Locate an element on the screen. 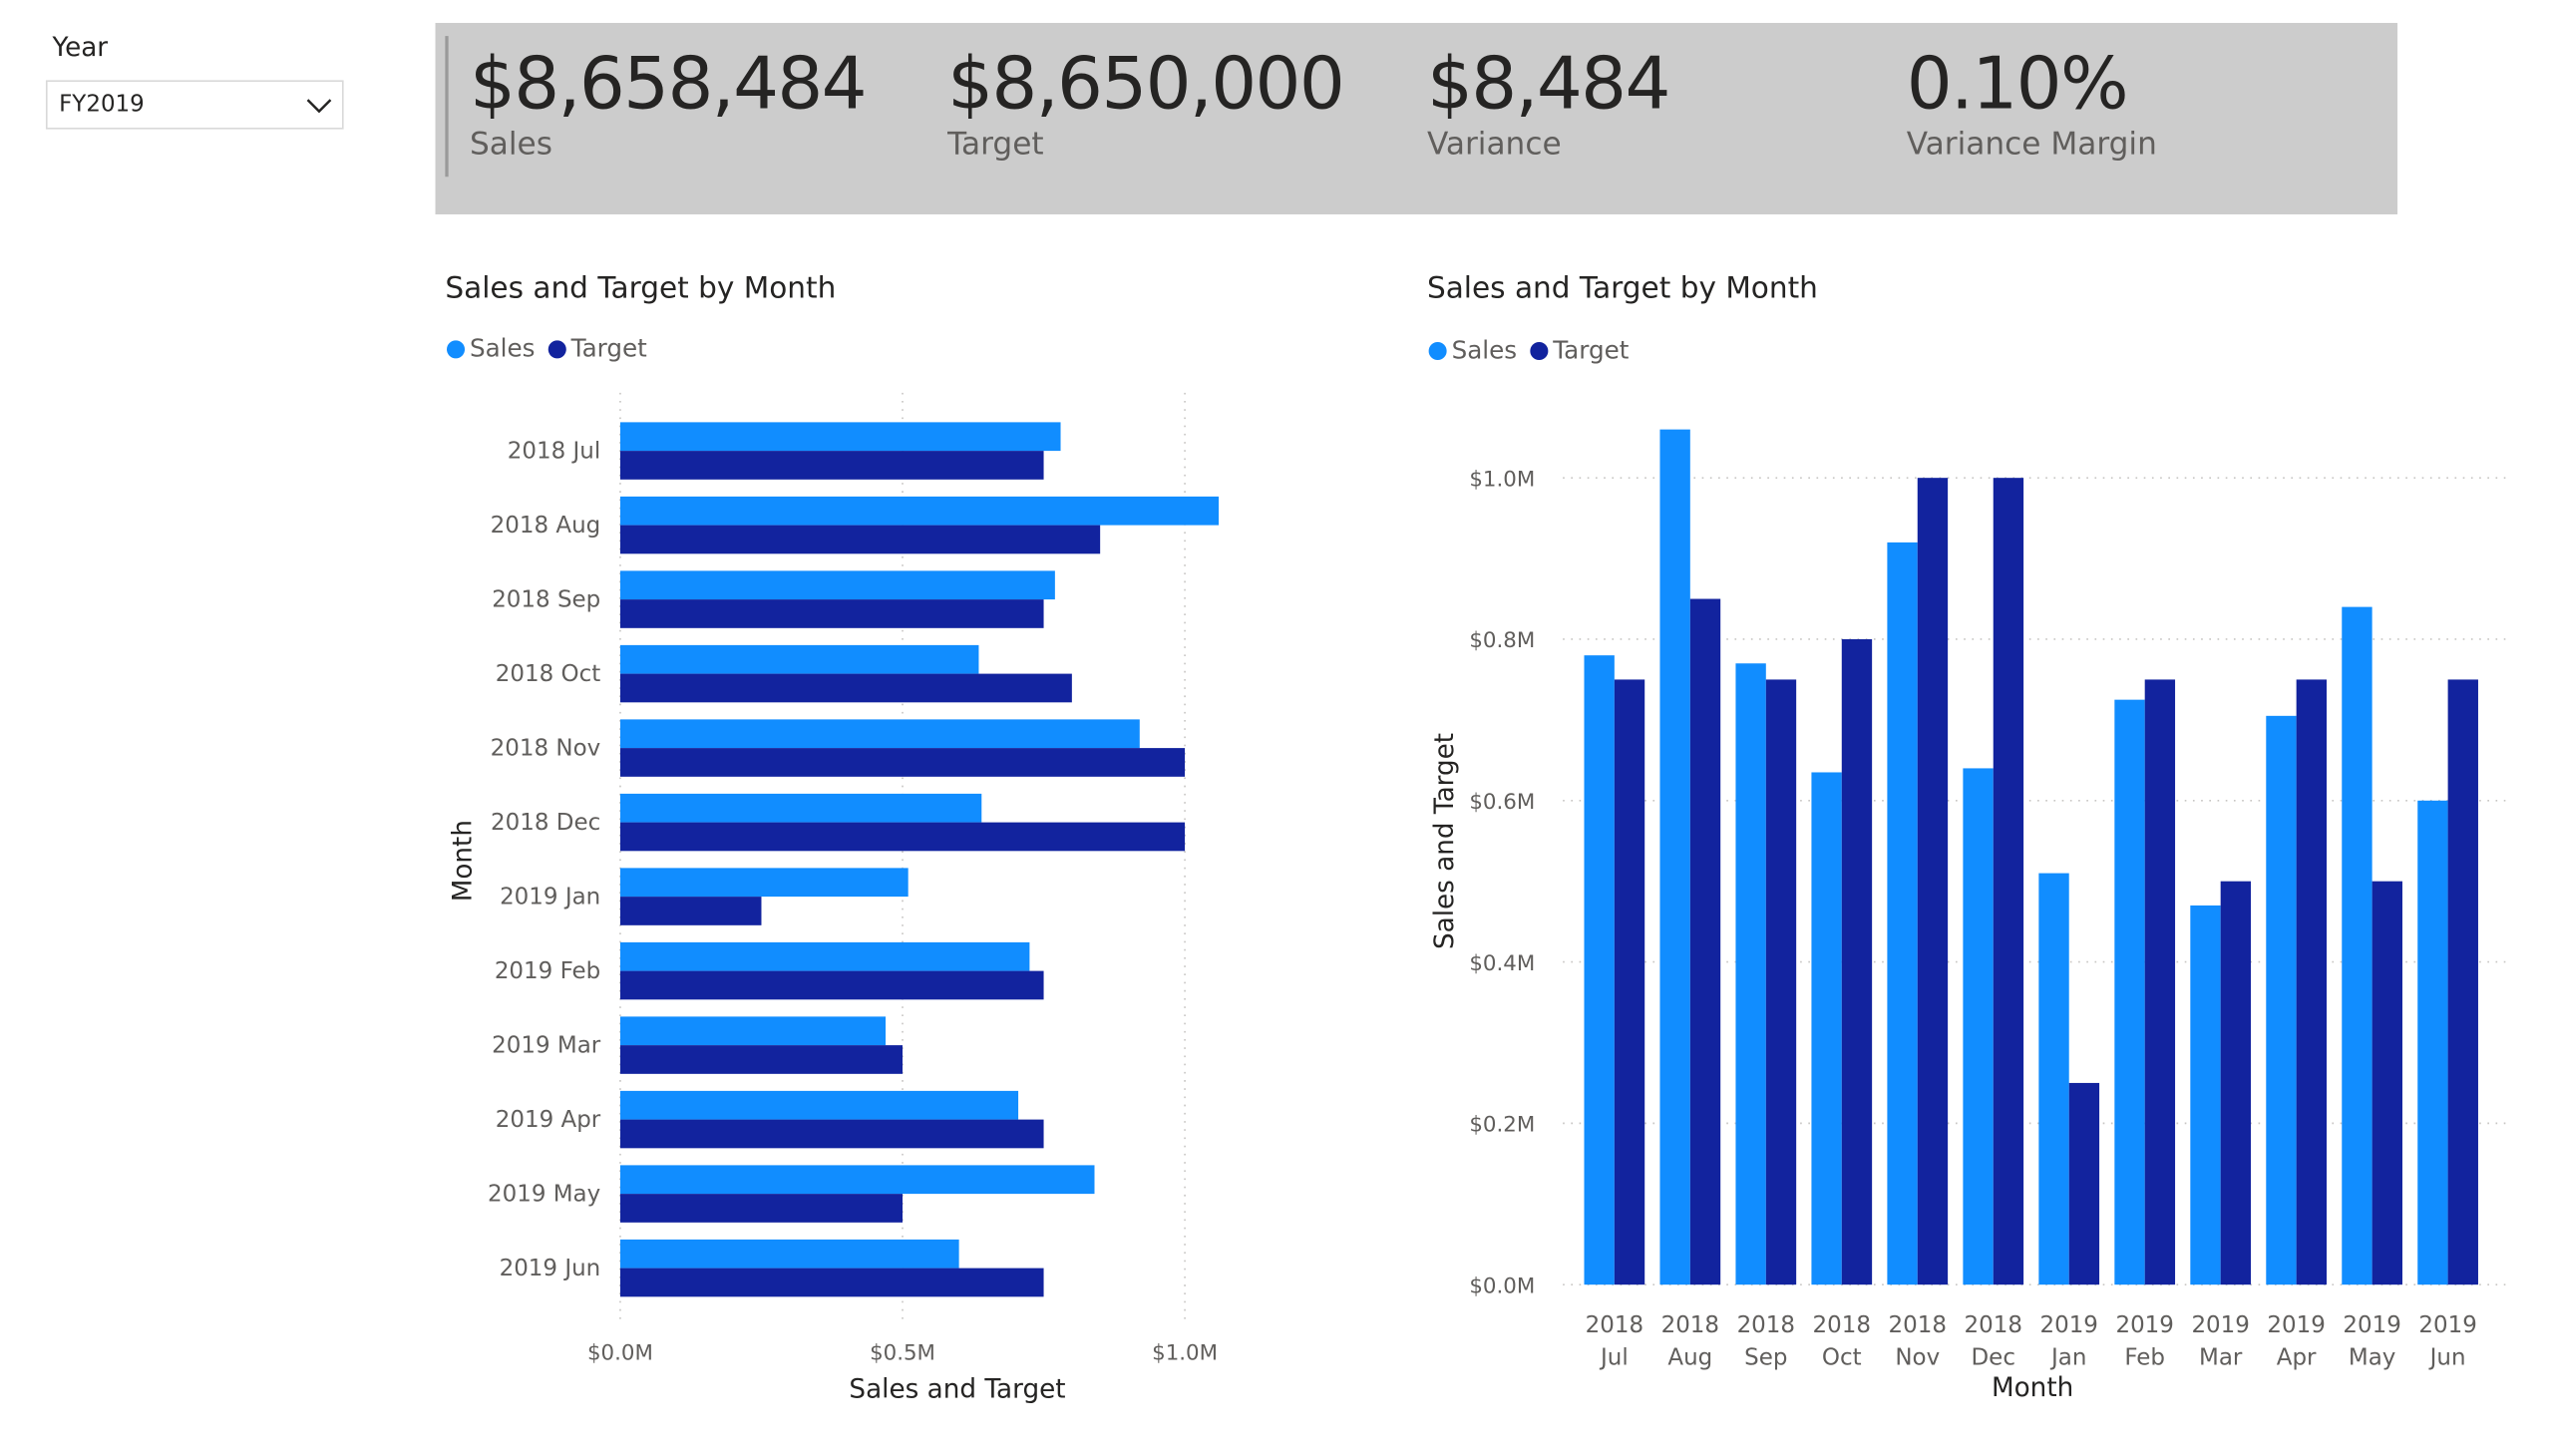 The width and height of the screenshot is (2553, 1456). y-tick-label: $0.6M is located at coordinates (1502, 802).